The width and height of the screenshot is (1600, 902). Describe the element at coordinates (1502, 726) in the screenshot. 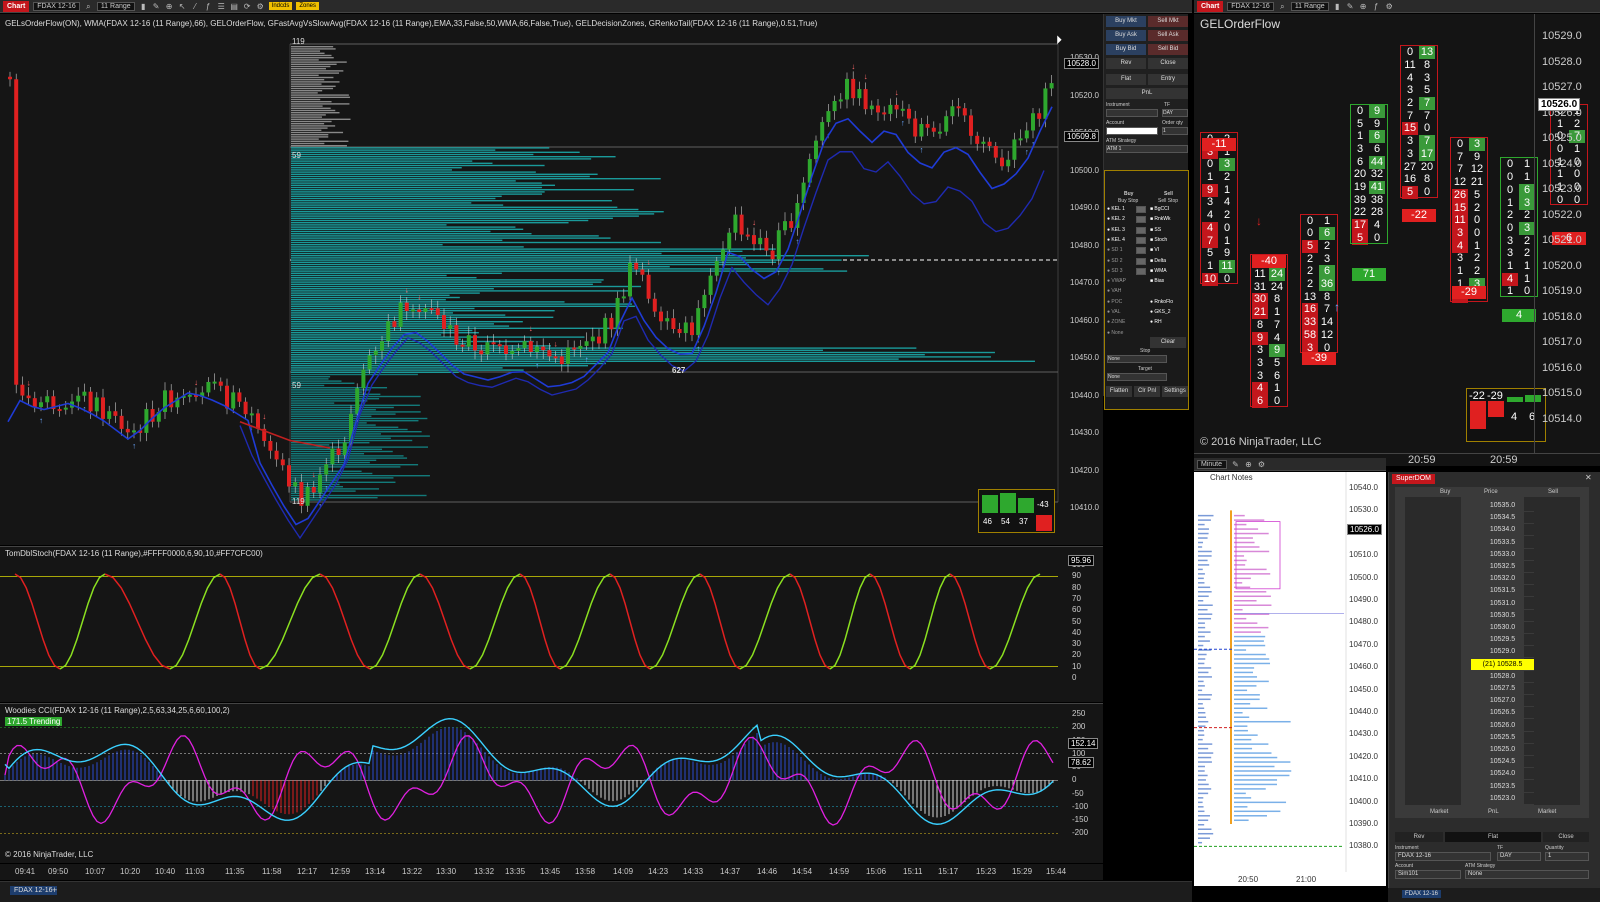

I see `dom-price-cell: 10526.0` at that location.